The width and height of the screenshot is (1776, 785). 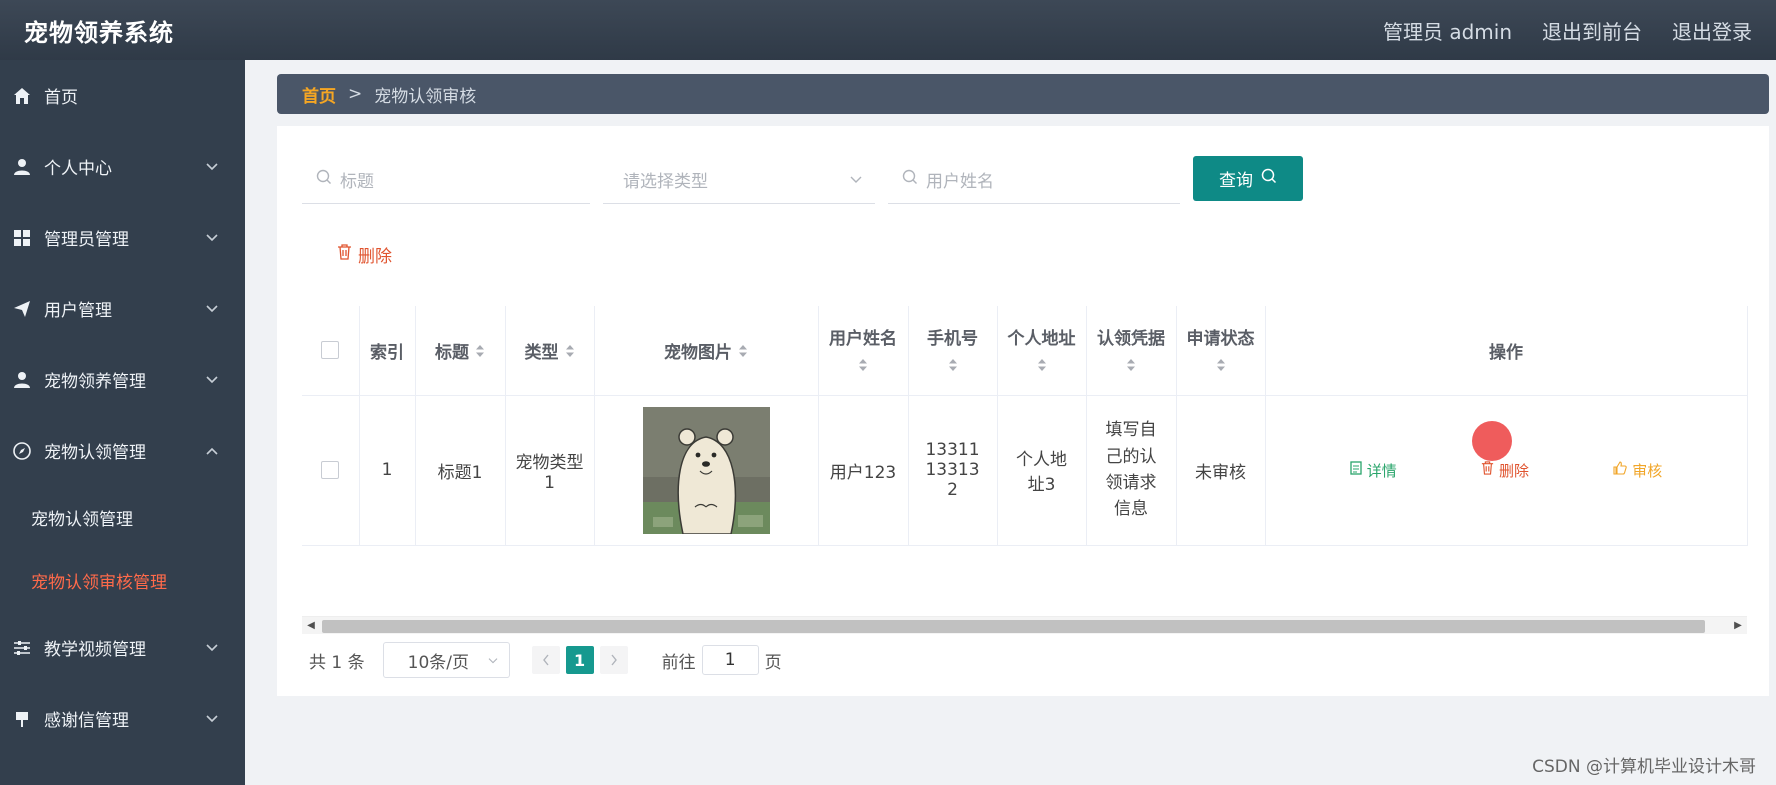 I want to click on next-page-button, so click(x=613, y=660).